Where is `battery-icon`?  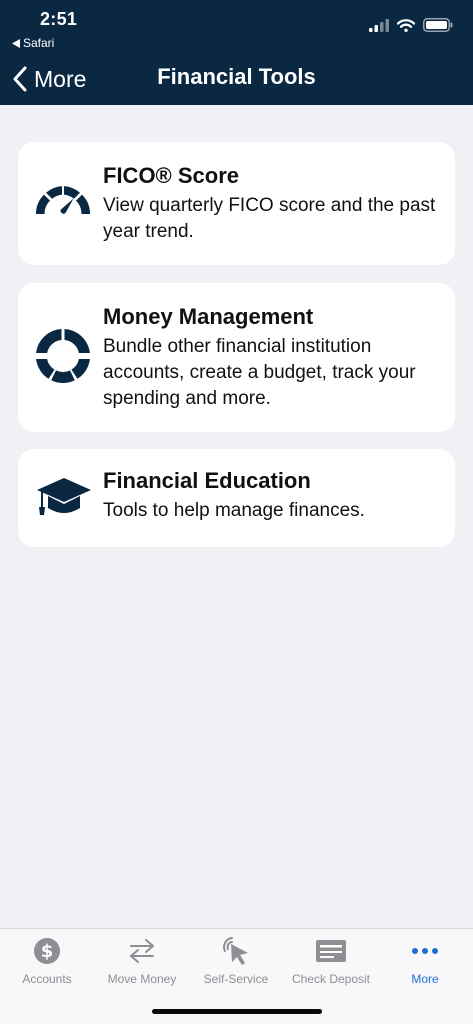
battery-icon is located at coordinates (438, 25).